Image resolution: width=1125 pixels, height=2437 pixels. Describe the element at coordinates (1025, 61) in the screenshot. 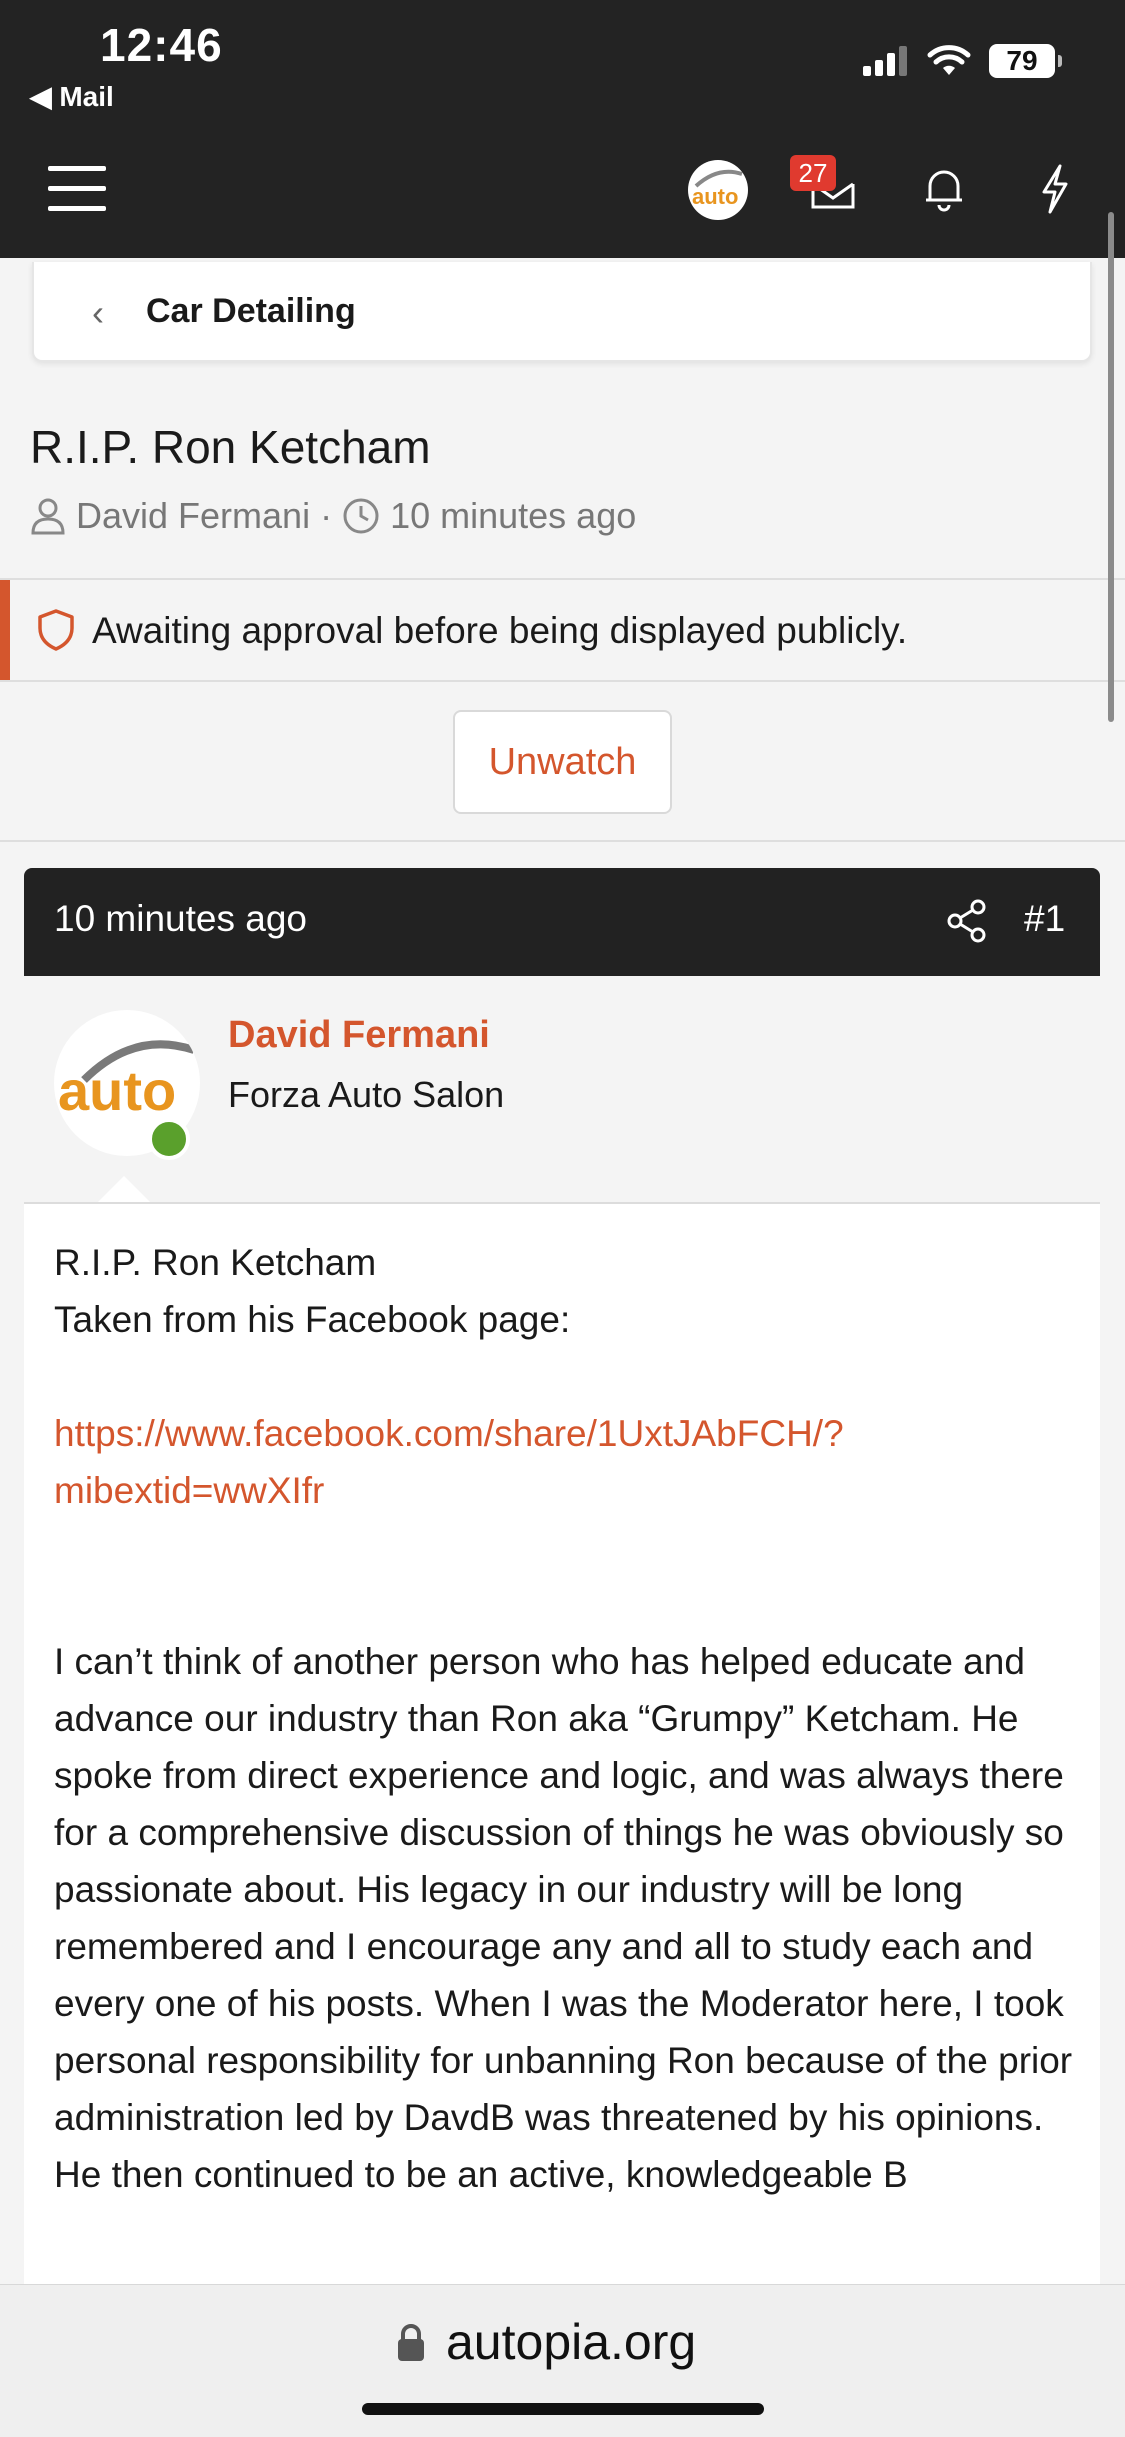

I see `battery-indicator: 79` at that location.